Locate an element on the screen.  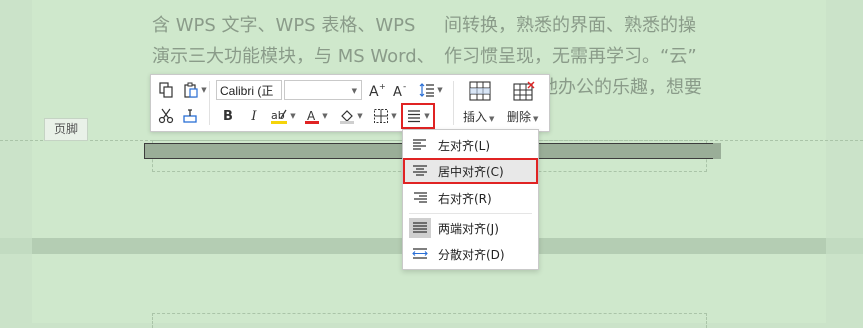
line-spacing-button: ▼ is located at coordinates (431, 90).